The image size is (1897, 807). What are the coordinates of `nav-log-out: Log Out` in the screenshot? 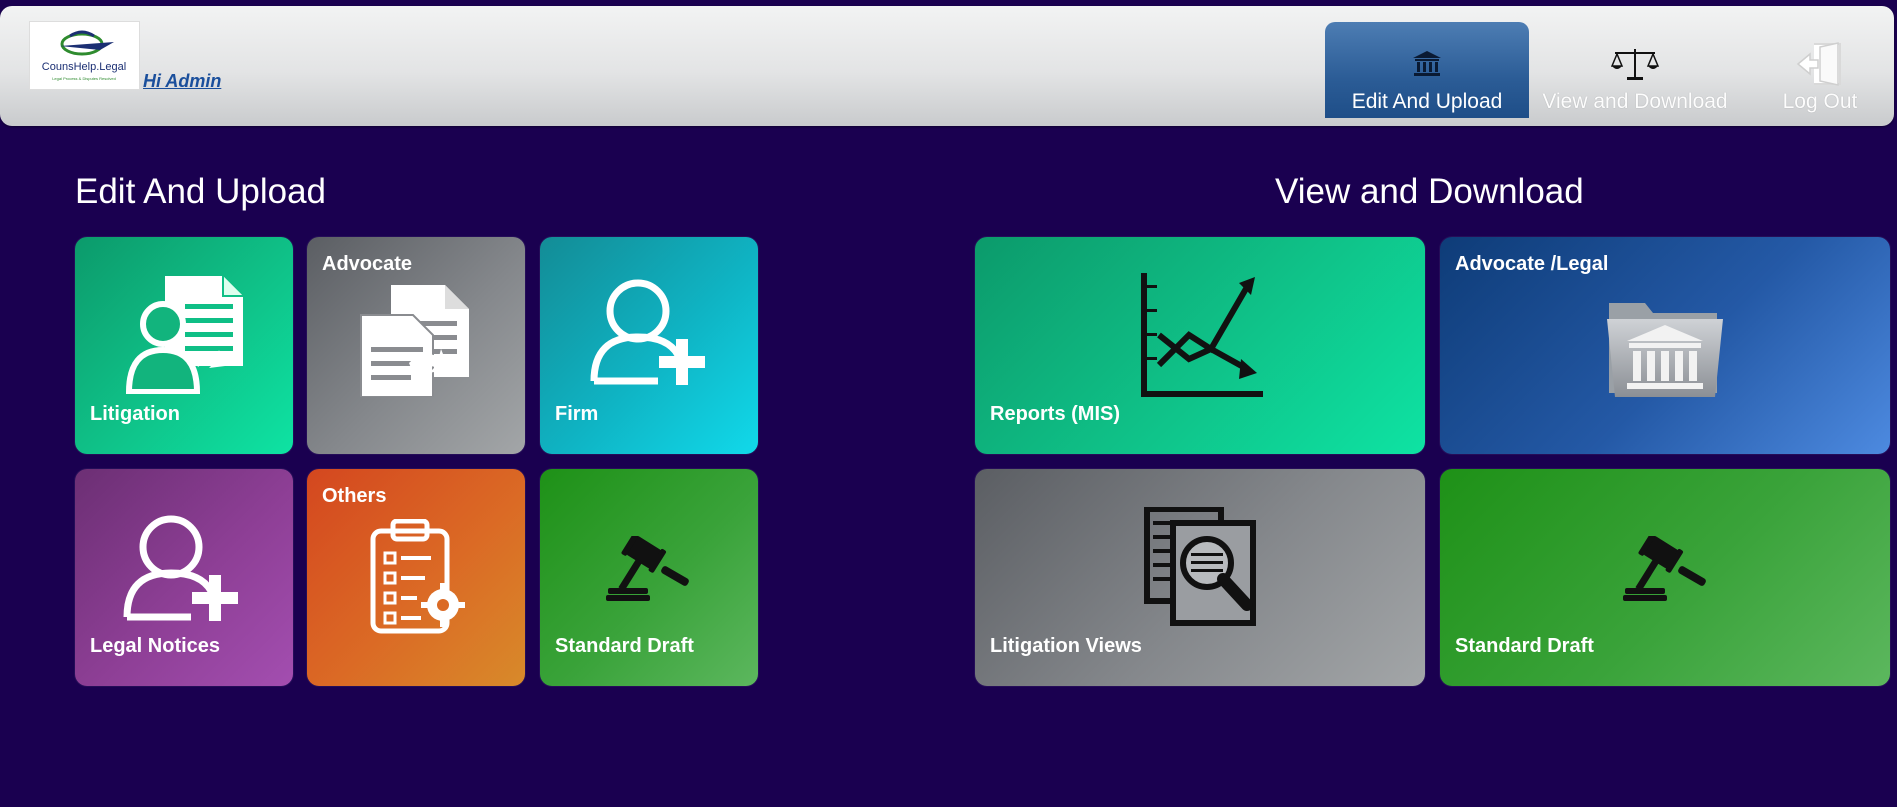 It's located at (1820, 70).